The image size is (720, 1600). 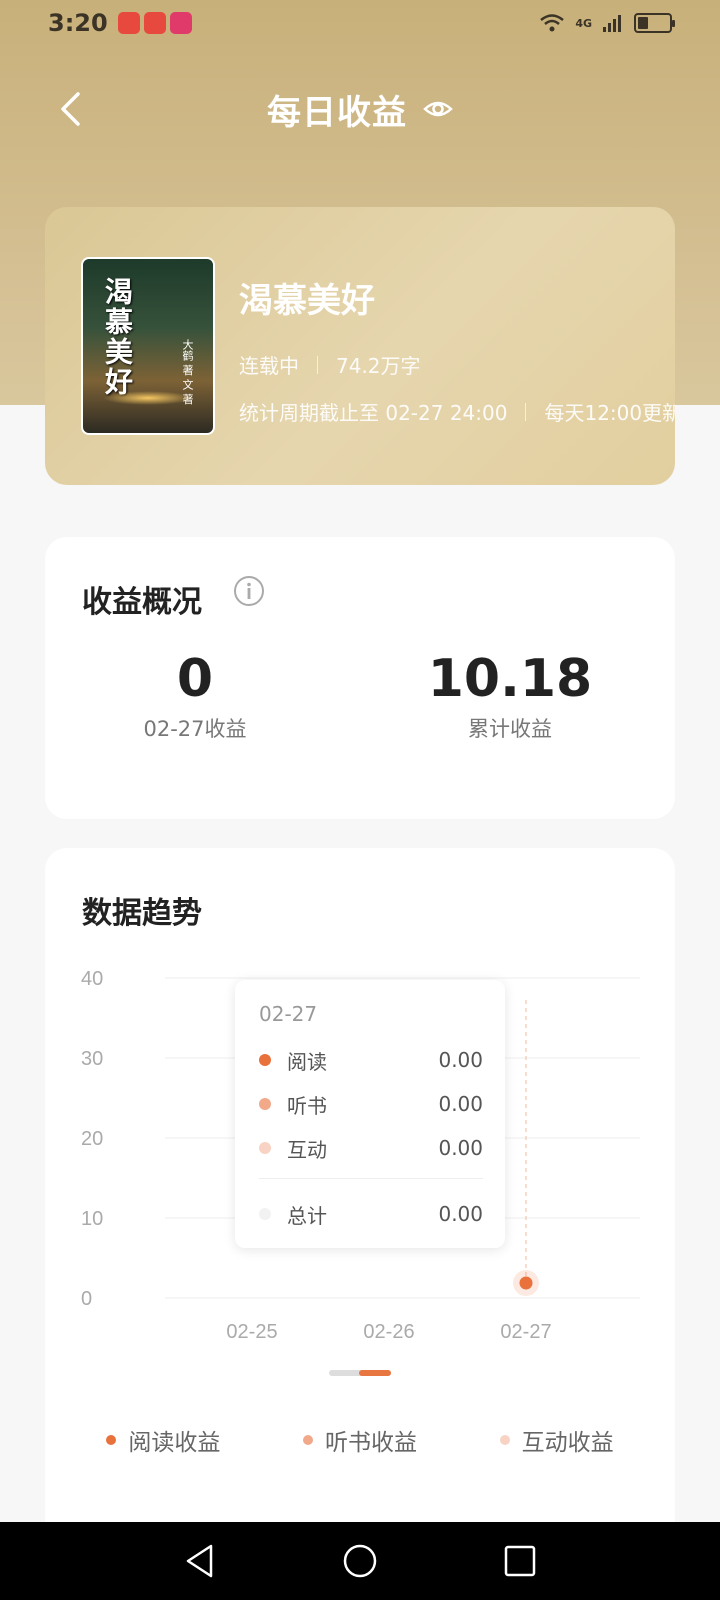 I want to click on page-title: 每日收益, so click(x=337, y=112).